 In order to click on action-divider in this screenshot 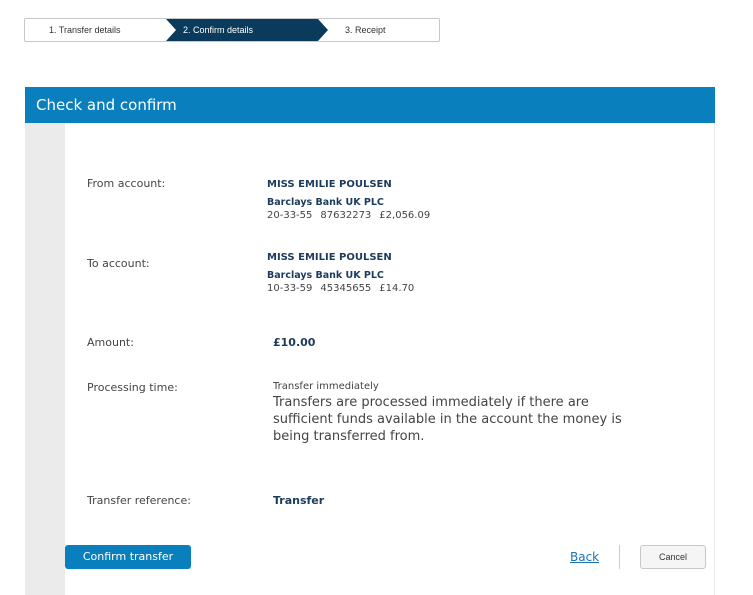, I will do `click(619, 557)`.